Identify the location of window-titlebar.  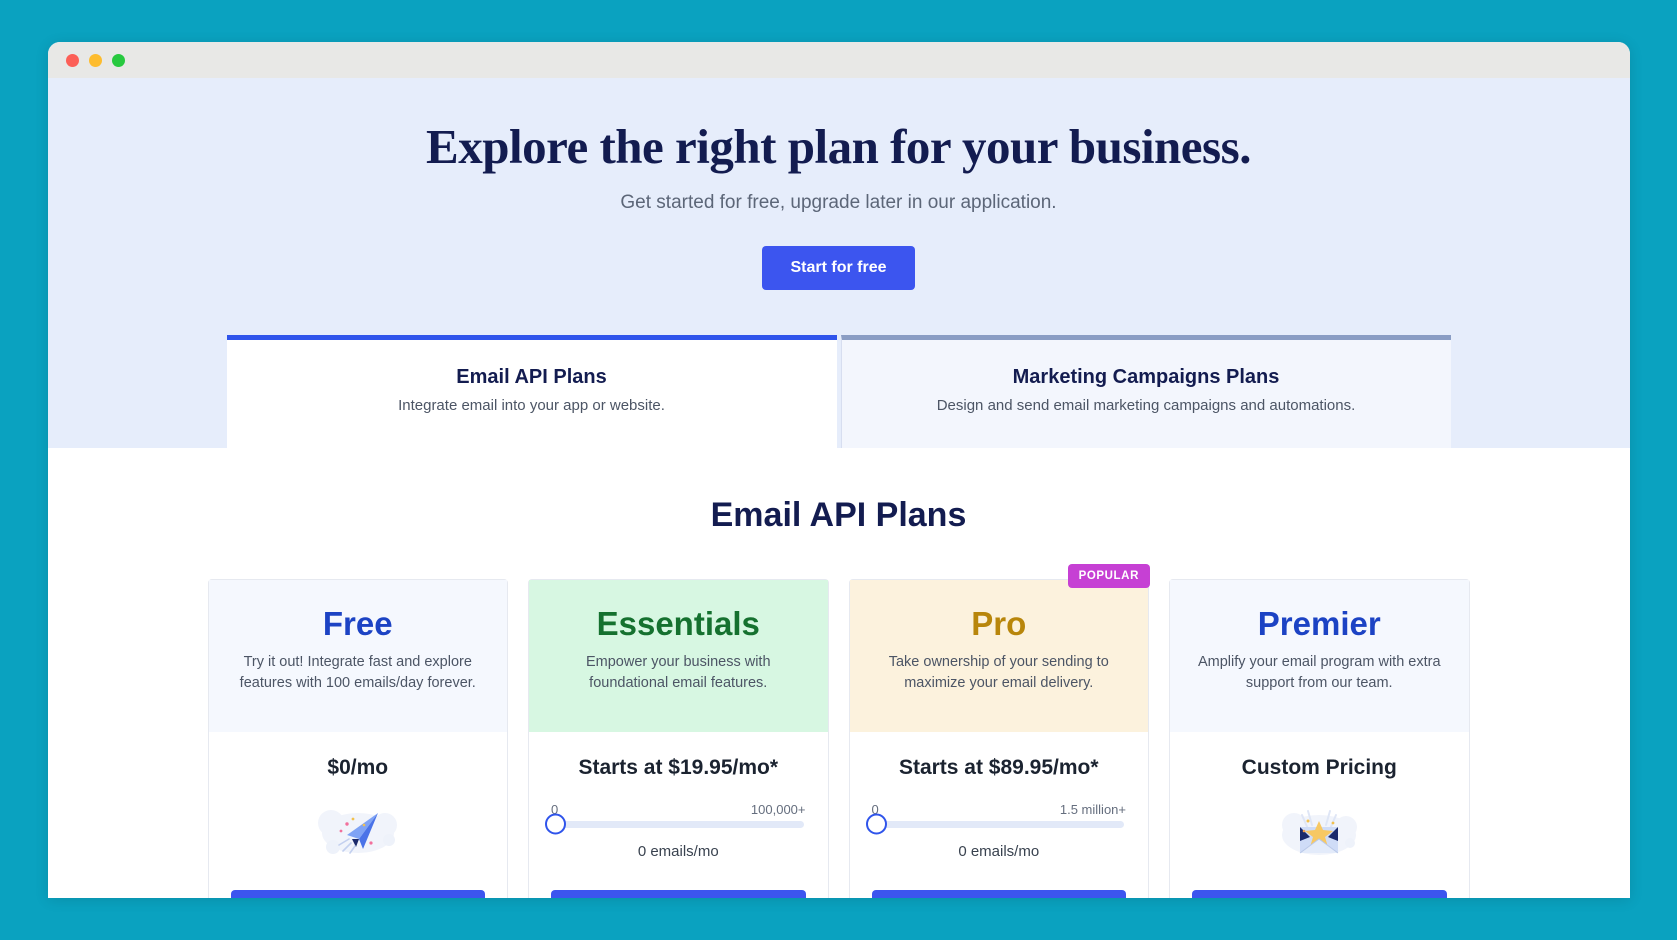
(838, 60).